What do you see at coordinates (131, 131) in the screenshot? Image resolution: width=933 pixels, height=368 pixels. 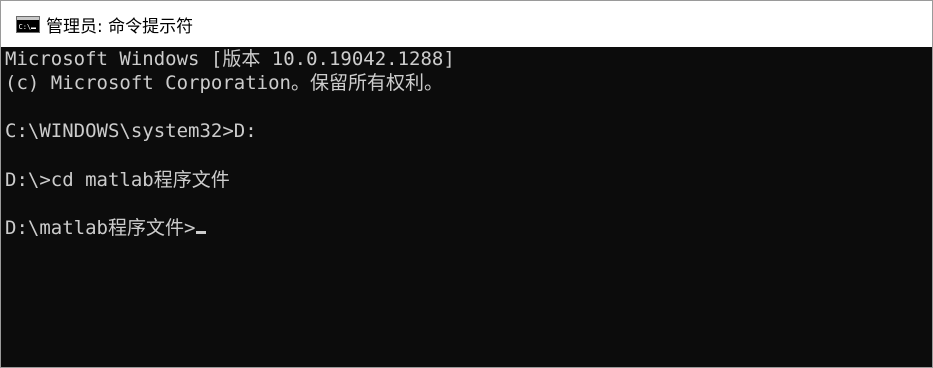 I see `console-line: C:\WINDOWS\system32>D:` at bounding box center [131, 131].